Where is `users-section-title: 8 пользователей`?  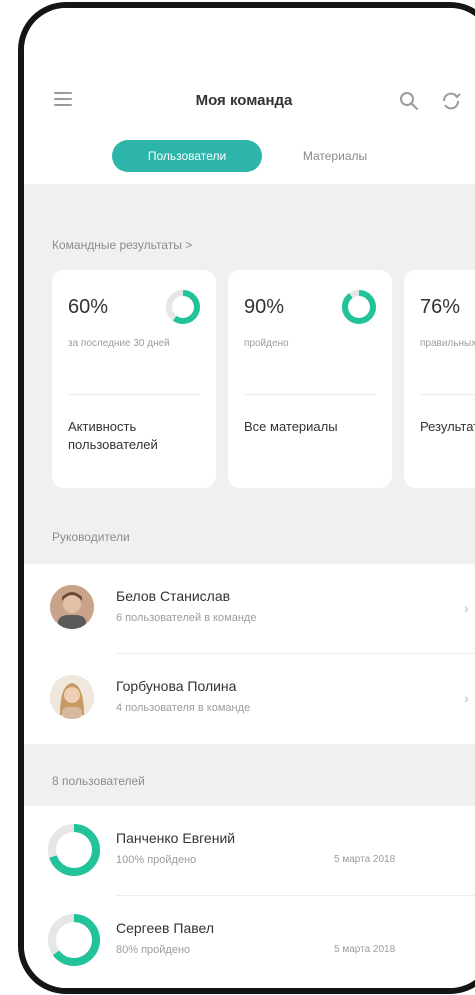
users-section-title: 8 пользователей is located at coordinates (98, 781).